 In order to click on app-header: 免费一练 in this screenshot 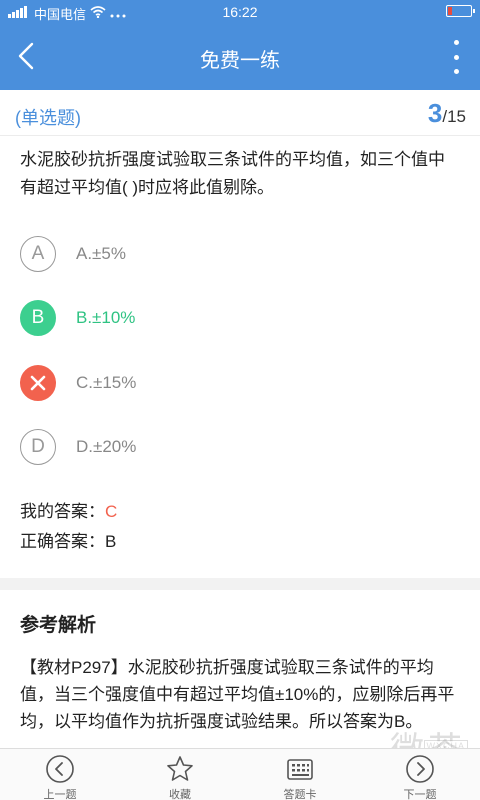, I will do `click(240, 57)`.